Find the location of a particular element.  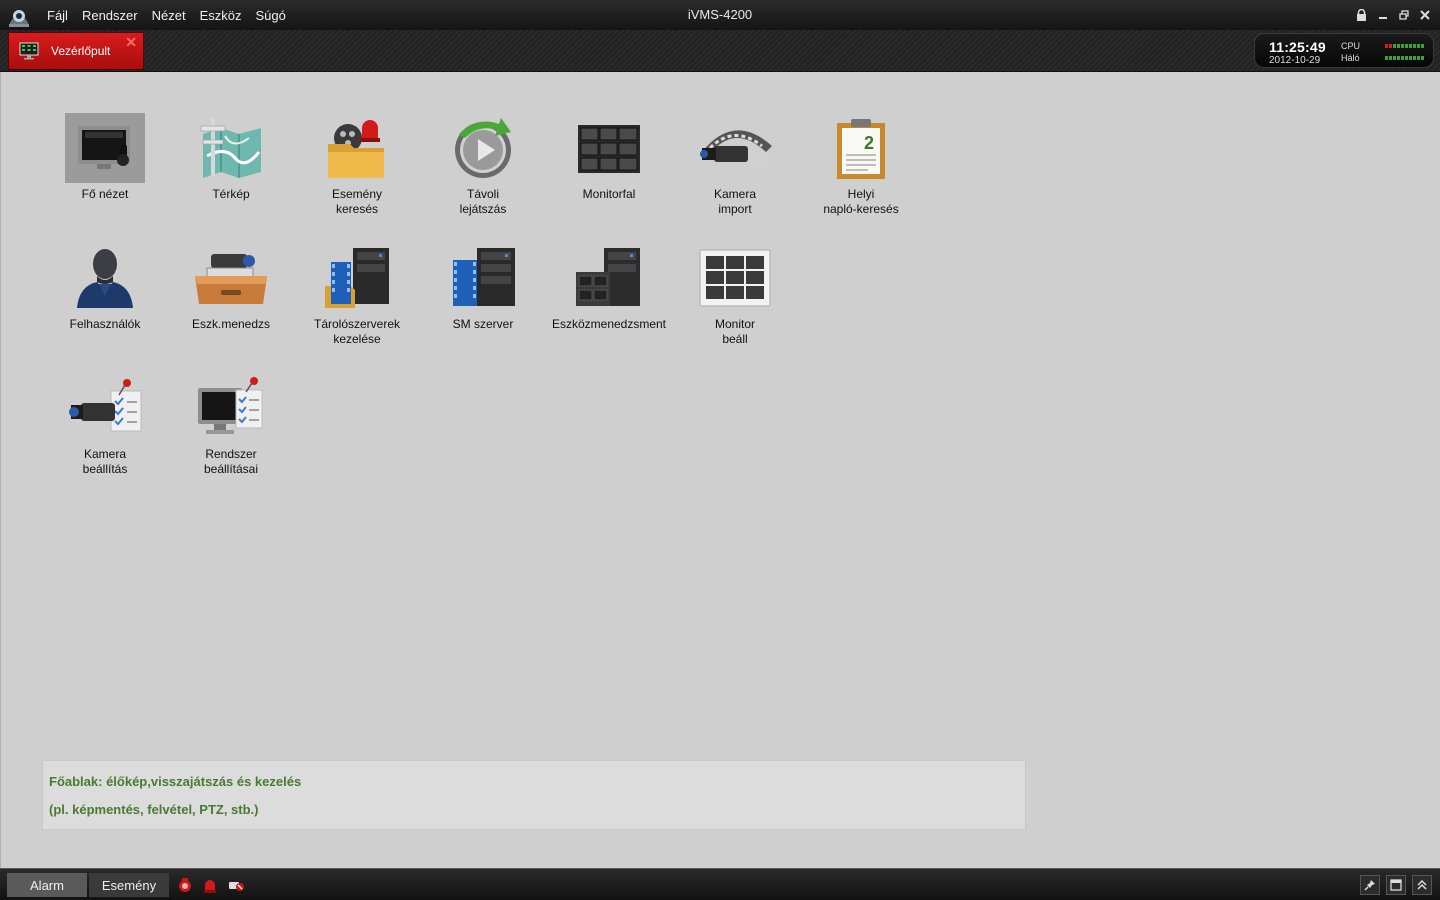

menu-bar: Fájl Rendszer Nézet Eszköz Súgó is located at coordinates (166, 15).